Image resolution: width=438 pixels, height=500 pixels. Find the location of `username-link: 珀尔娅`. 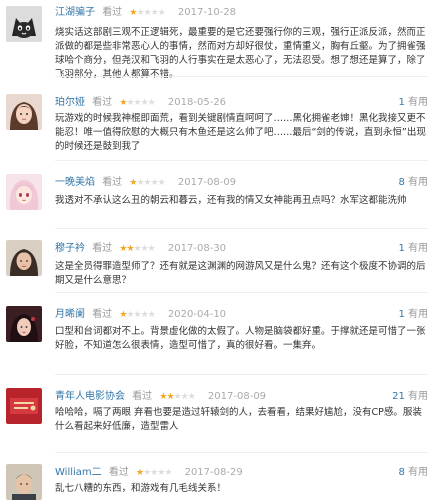

username-link: 珀尔娅 is located at coordinates (70, 102).